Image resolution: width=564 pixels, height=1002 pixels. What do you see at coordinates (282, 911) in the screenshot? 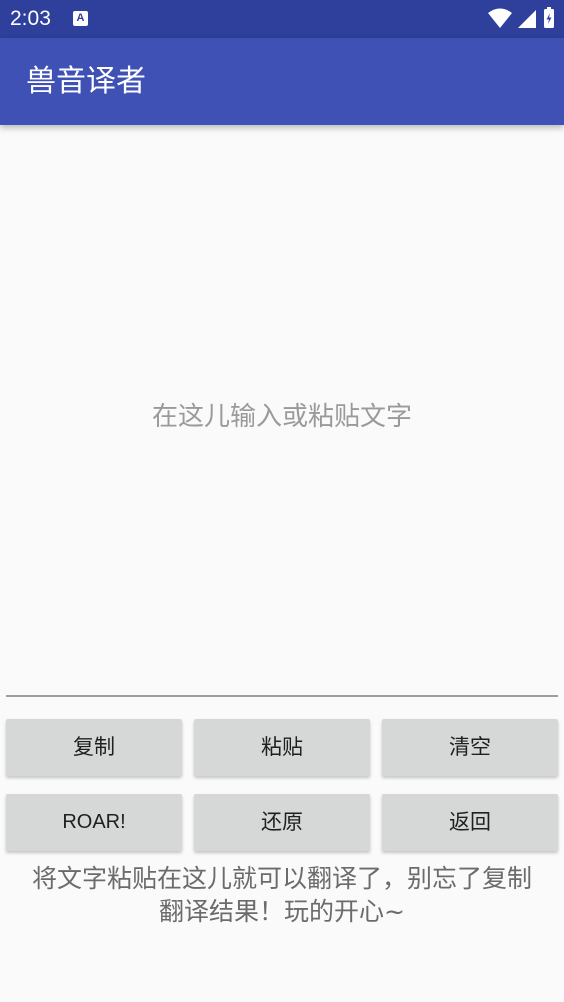
I see `footer-line-2: 翻译结果！玩的开心~` at bounding box center [282, 911].